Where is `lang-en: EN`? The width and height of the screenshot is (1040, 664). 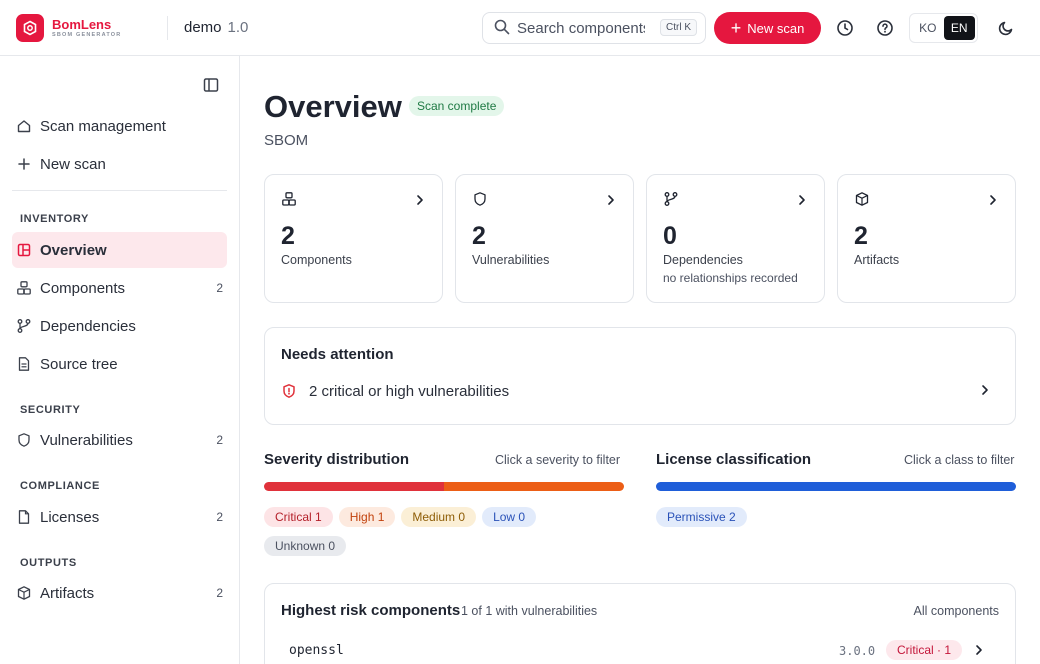
lang-en: EN is located at coordinates (959, 28).